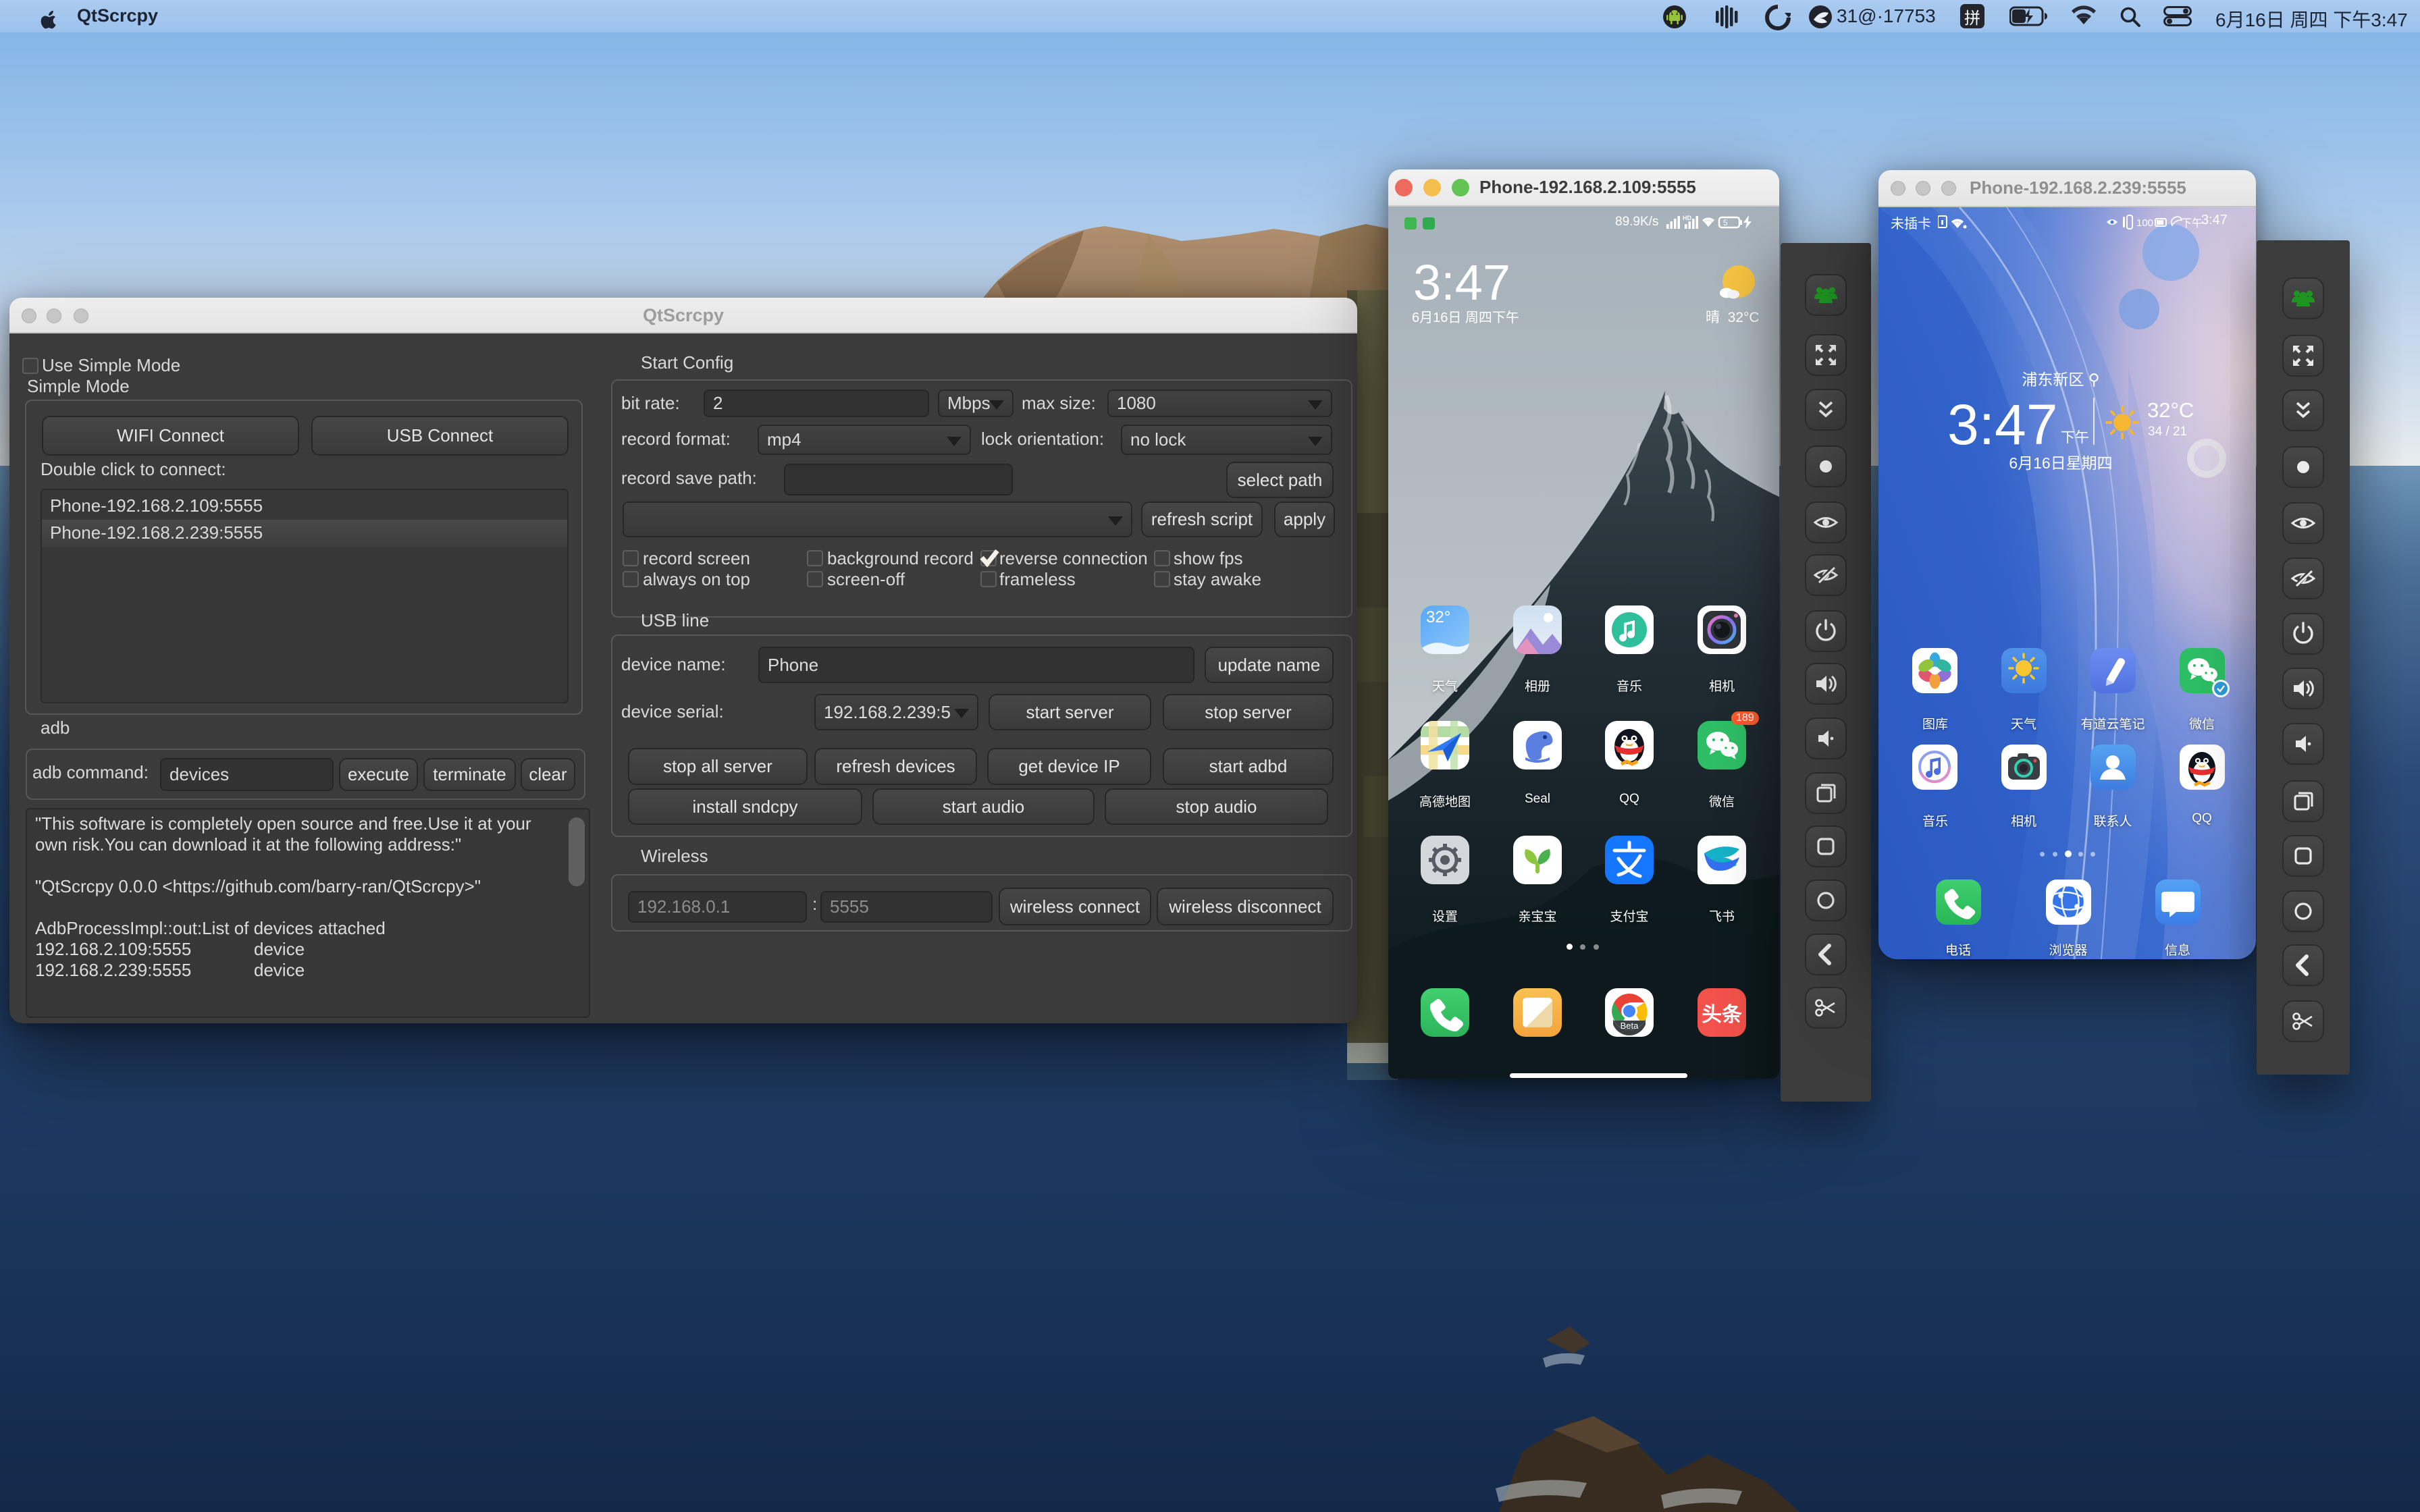 The width and height of the screenshot is (2420, 1512). What do you see at coordinates (1687, 218) in the screenshot?
I see `svg-text: HD` at bounding box center [1687, 218].